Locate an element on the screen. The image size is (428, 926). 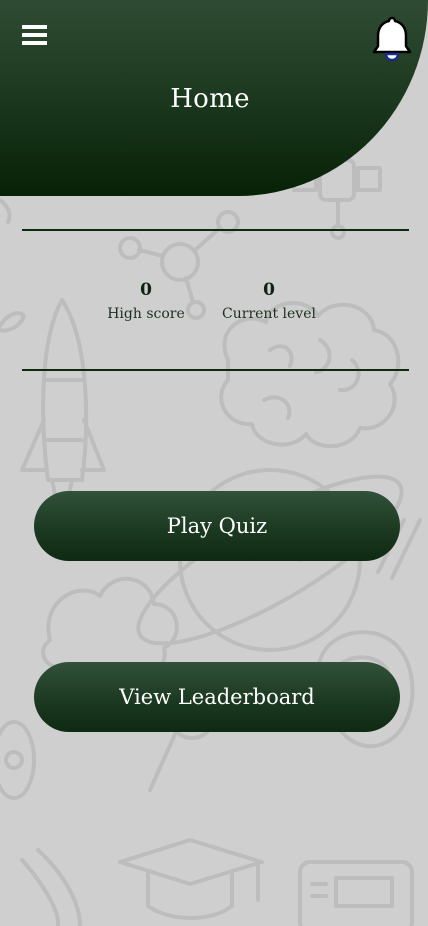
hamburger-menu-icon is located at coordinates (34, 36).